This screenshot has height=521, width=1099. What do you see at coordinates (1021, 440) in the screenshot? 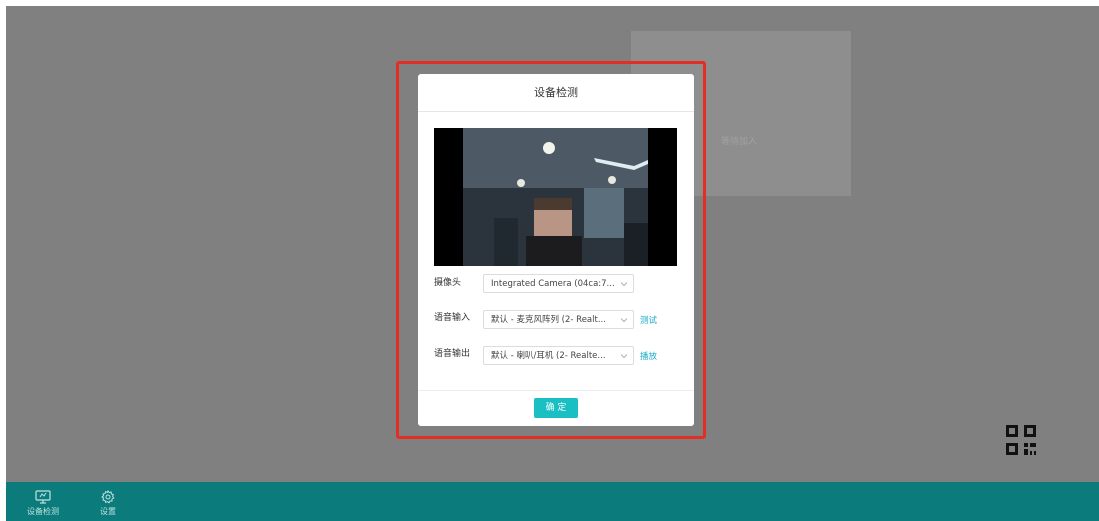
I see `qr-code-icon` at bounding box center [1021, 440].